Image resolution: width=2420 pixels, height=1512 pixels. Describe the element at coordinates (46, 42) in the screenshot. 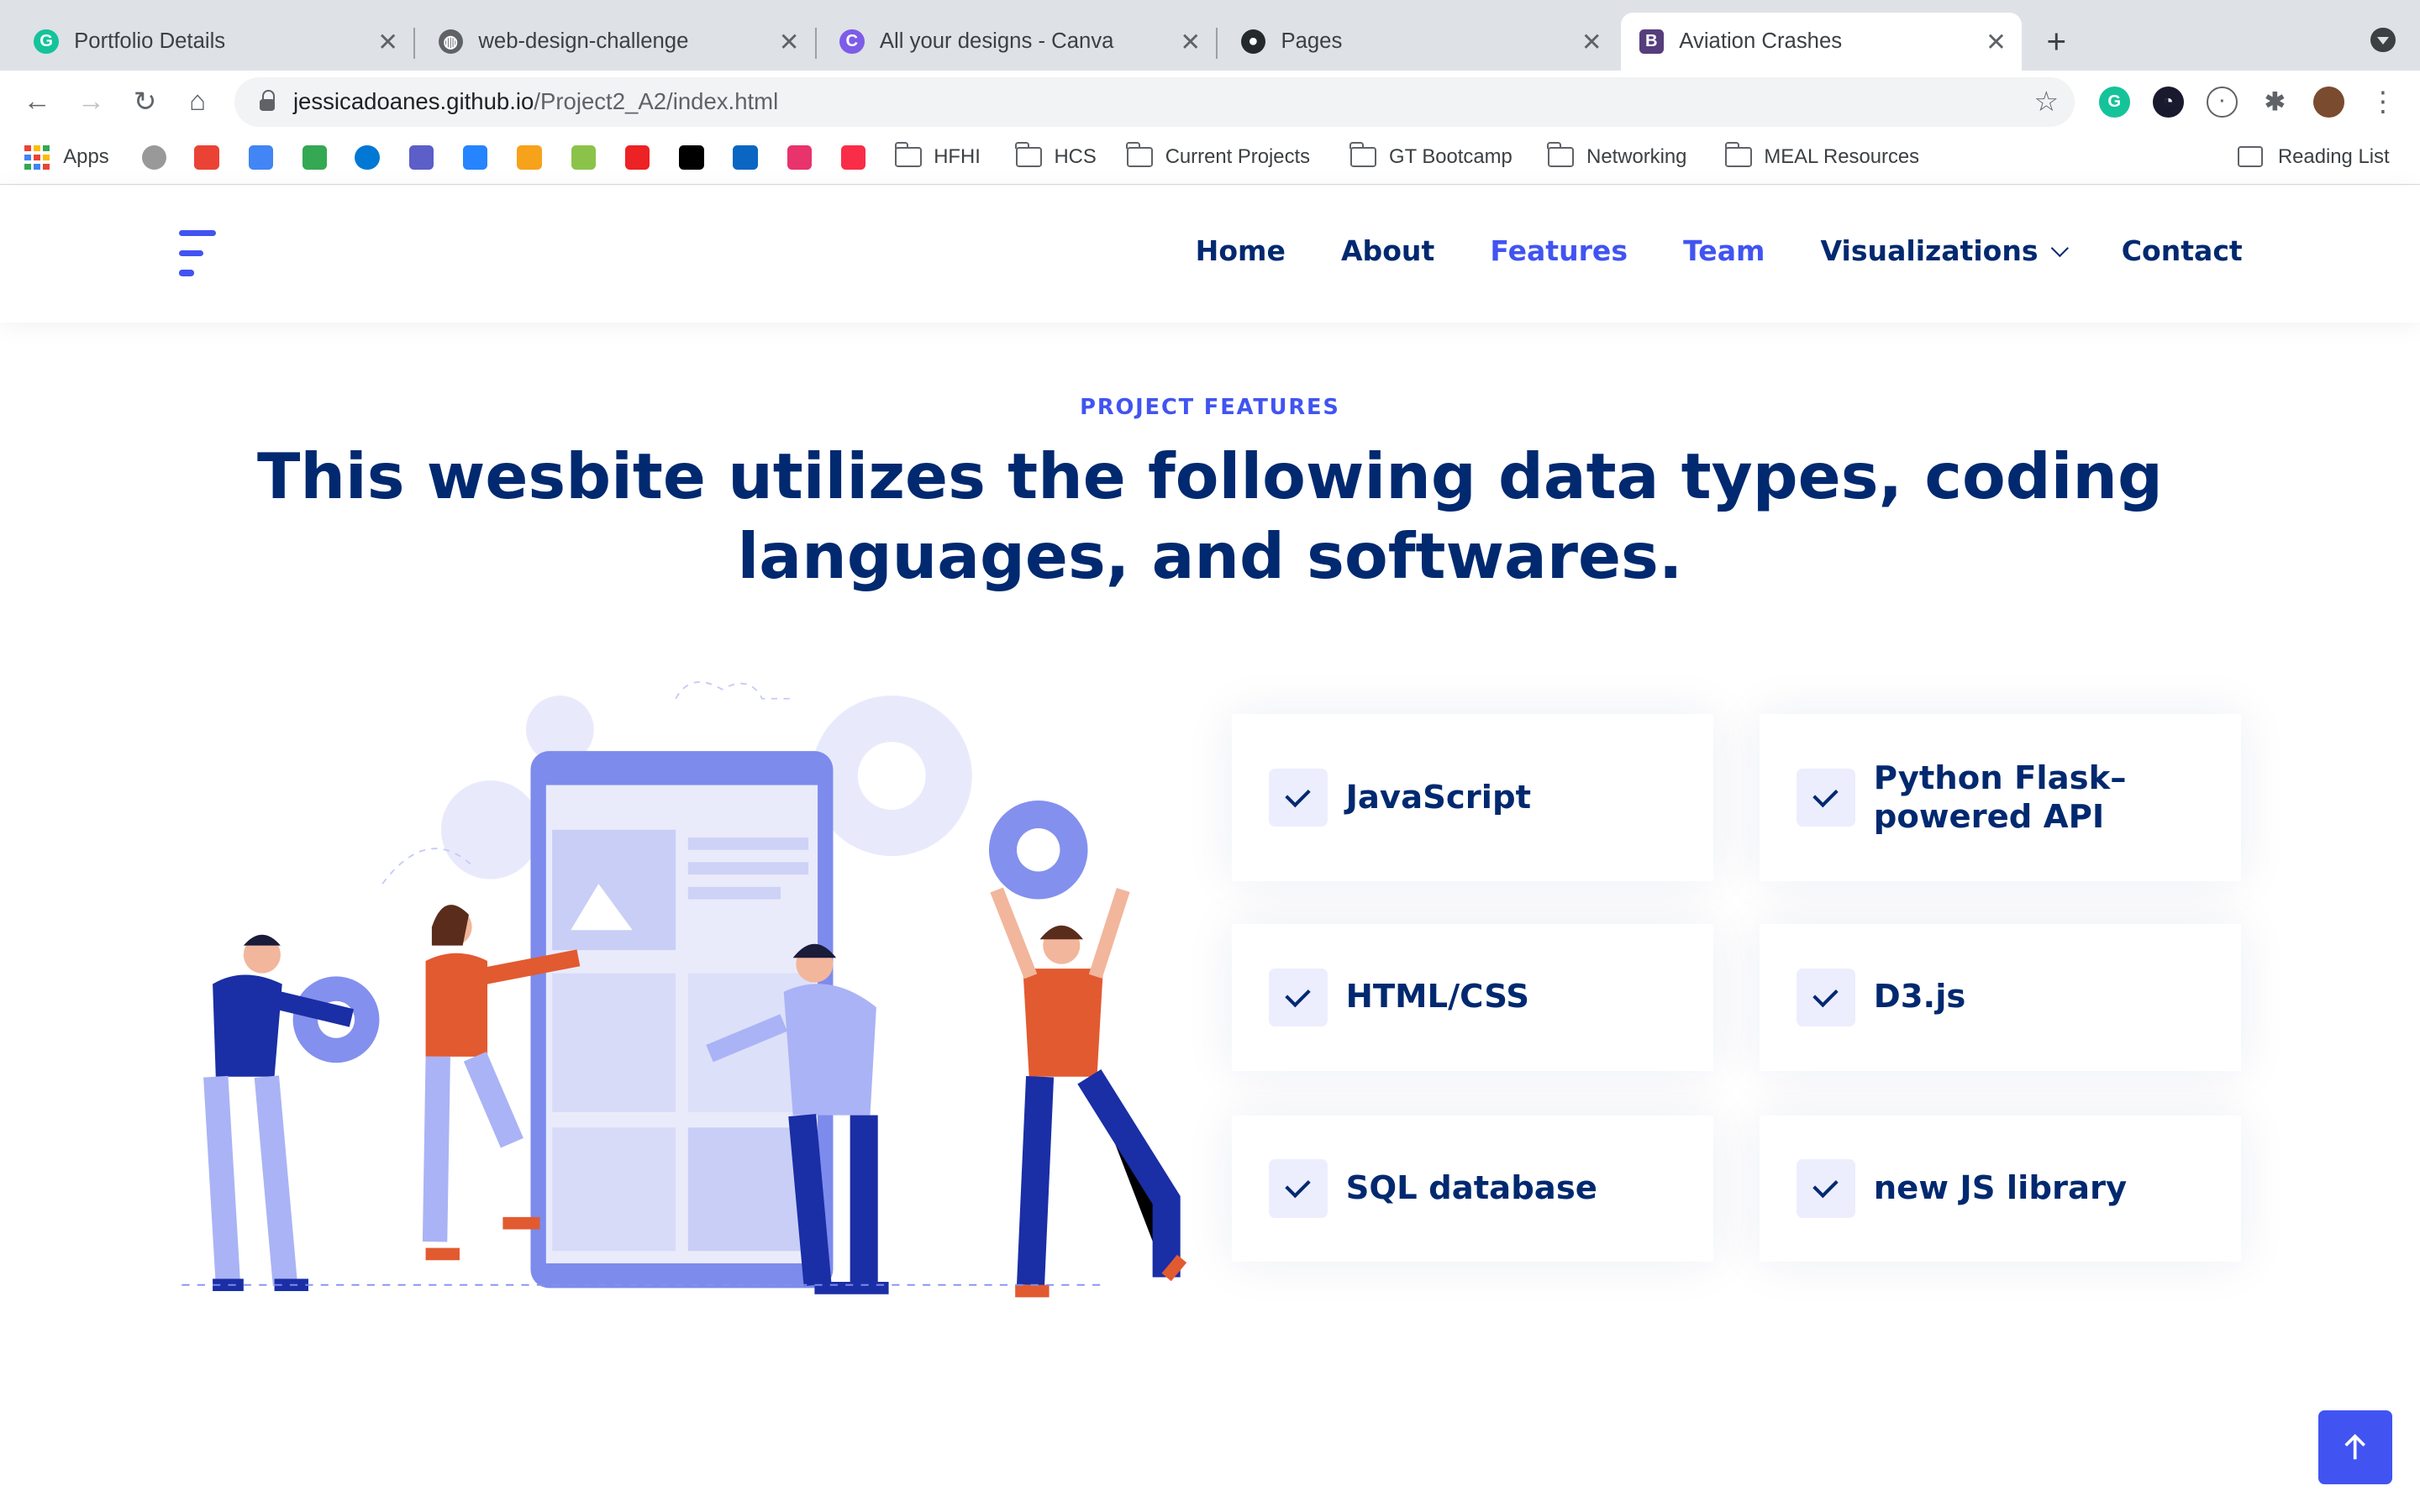

I see `grammarly-icon: G` at that location.